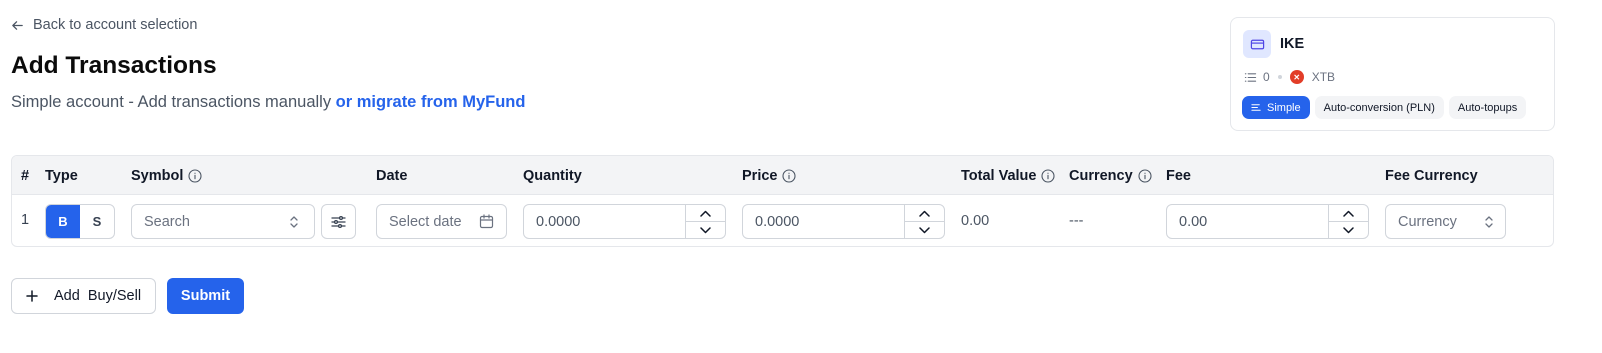 This screenshot has height=353, width=1602. I want to click on price-value: 0.0000, so click(823, 222).